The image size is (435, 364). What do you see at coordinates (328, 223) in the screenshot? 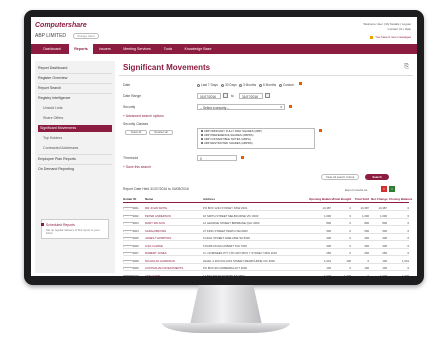
I see `cell-opening-balance: 800` at bounding box center [328, 223].